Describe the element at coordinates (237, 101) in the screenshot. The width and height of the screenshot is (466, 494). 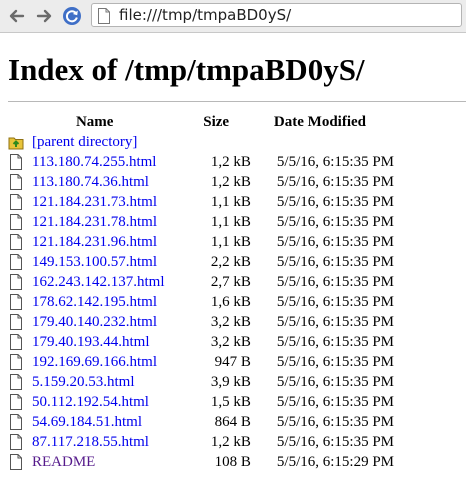
I see `divider` at that location.